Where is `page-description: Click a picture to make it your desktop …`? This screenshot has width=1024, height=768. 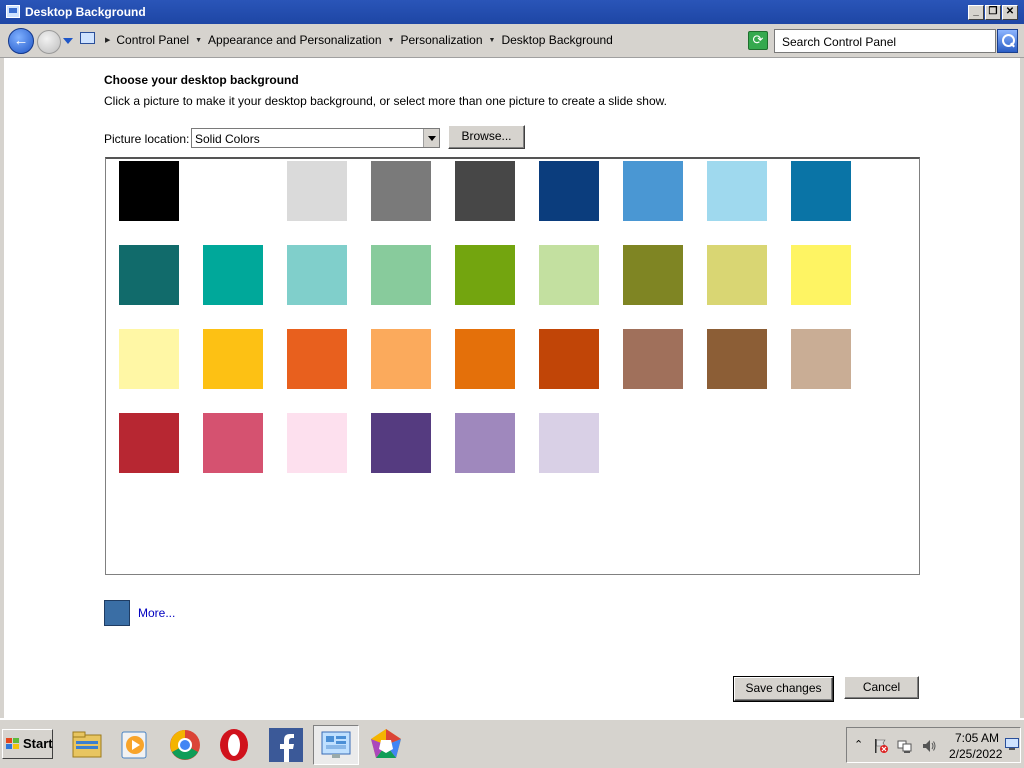 page-description: Click a picture to make it your desktop … is located at coordinates (385, 101).